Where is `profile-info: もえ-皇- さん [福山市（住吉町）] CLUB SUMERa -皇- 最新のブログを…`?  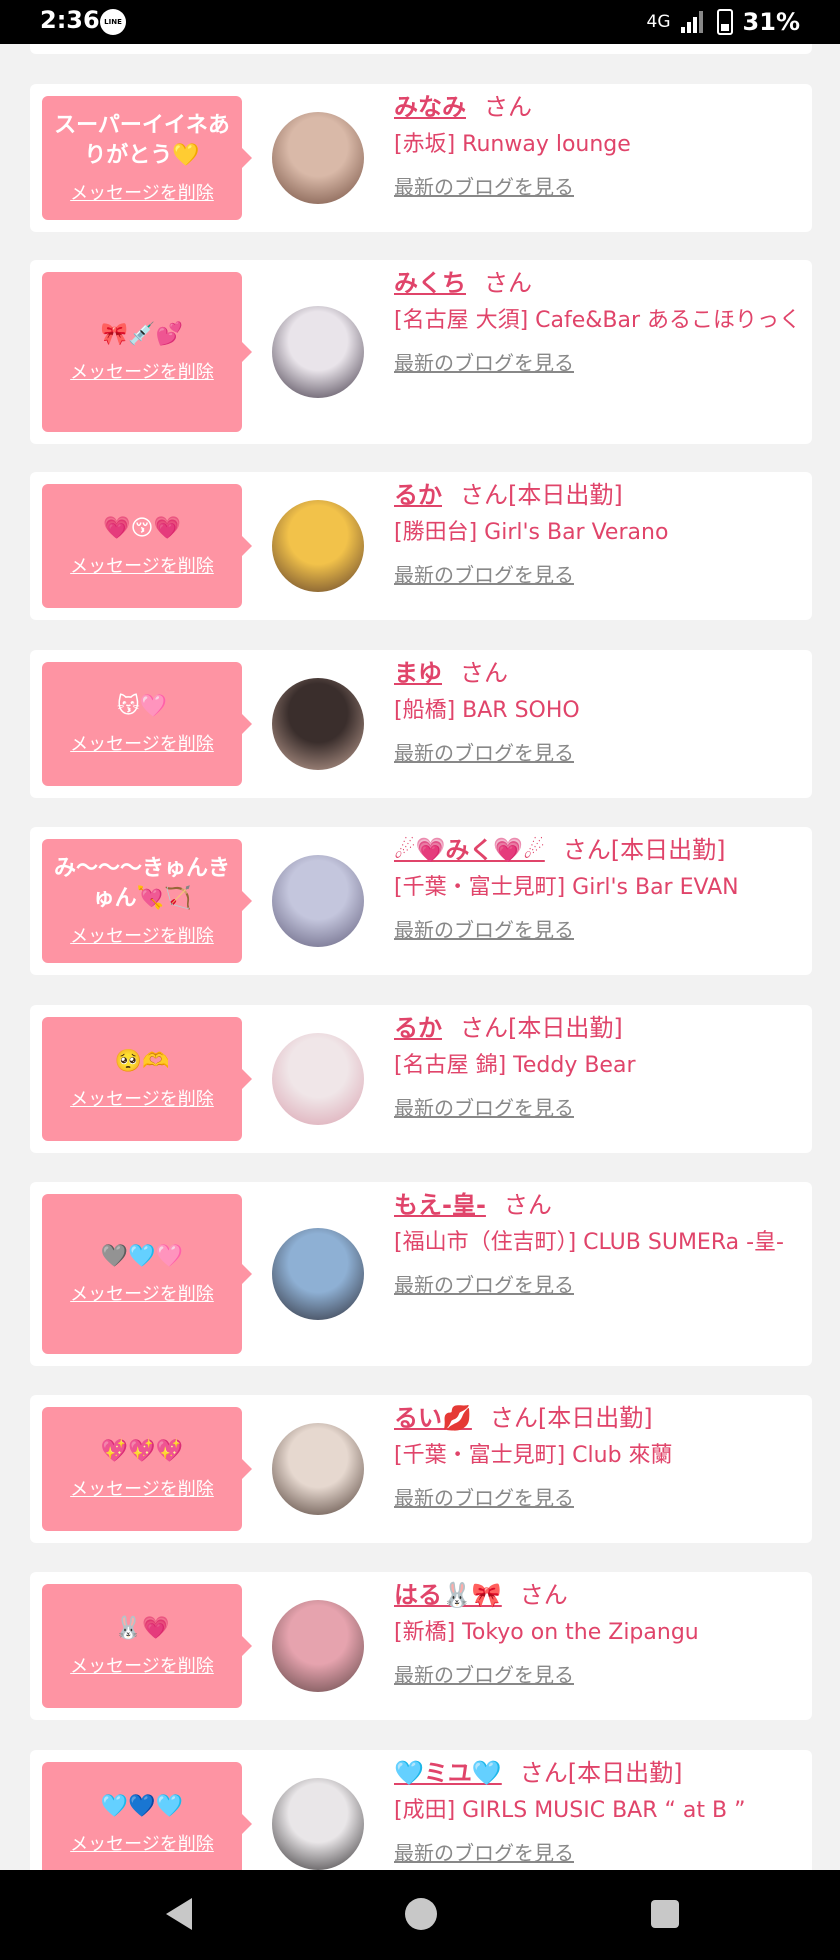 profile-info: もえ-皇- さん [福山市（住吉町）] CLUB SUMERa -皇- 最新のブログを… is located at coordinates (599, 1244).